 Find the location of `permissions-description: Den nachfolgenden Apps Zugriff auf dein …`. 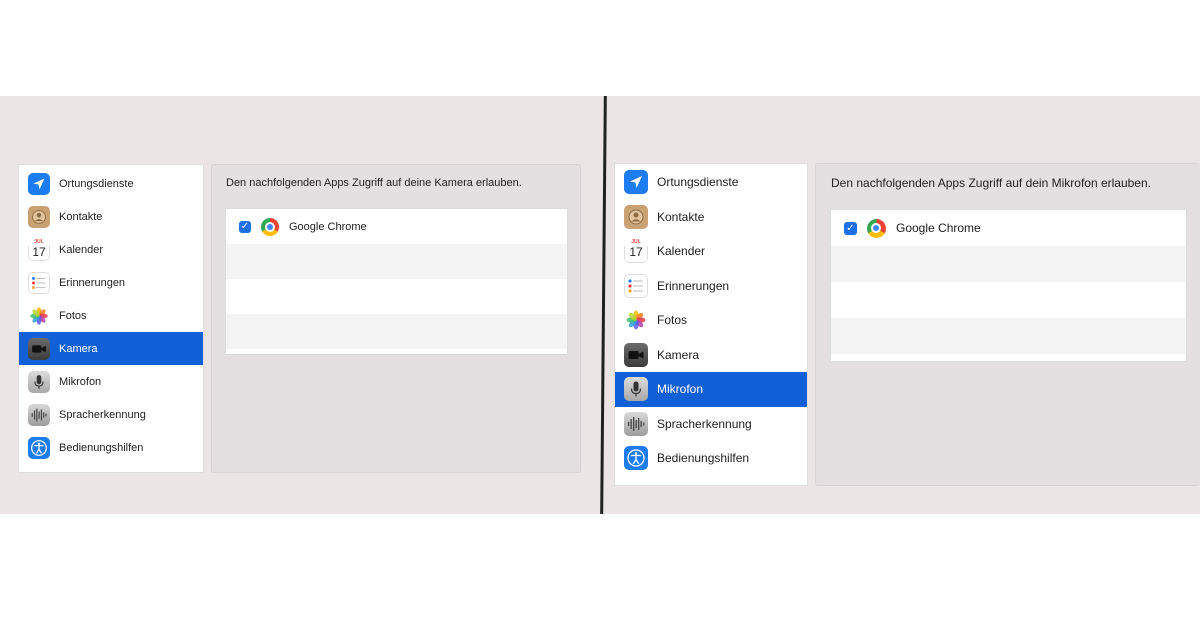

permissions-description: Den nachfolgenden Apps Zugriff auf dein … is located at coordinates (991, 183).